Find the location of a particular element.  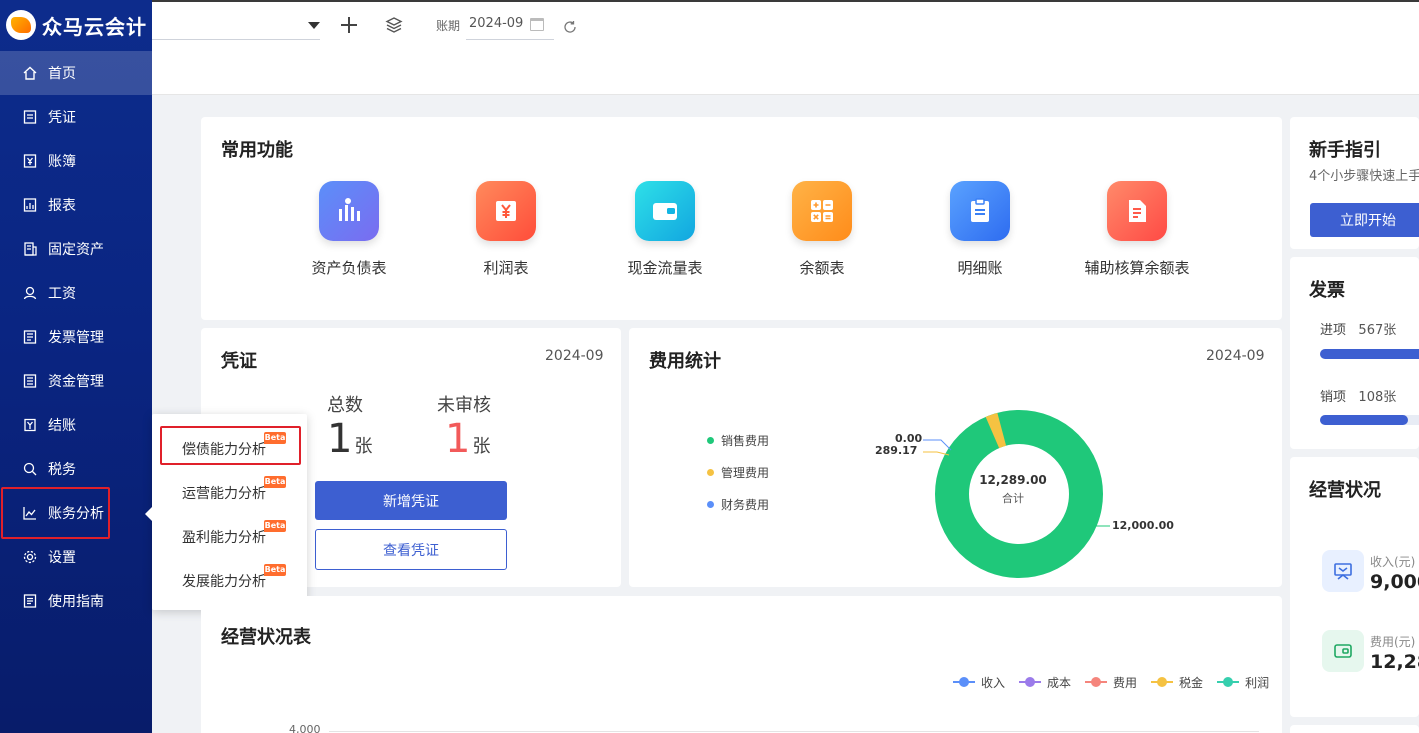

donut-center-label: 合计 is located at coordinates (1013, 498).